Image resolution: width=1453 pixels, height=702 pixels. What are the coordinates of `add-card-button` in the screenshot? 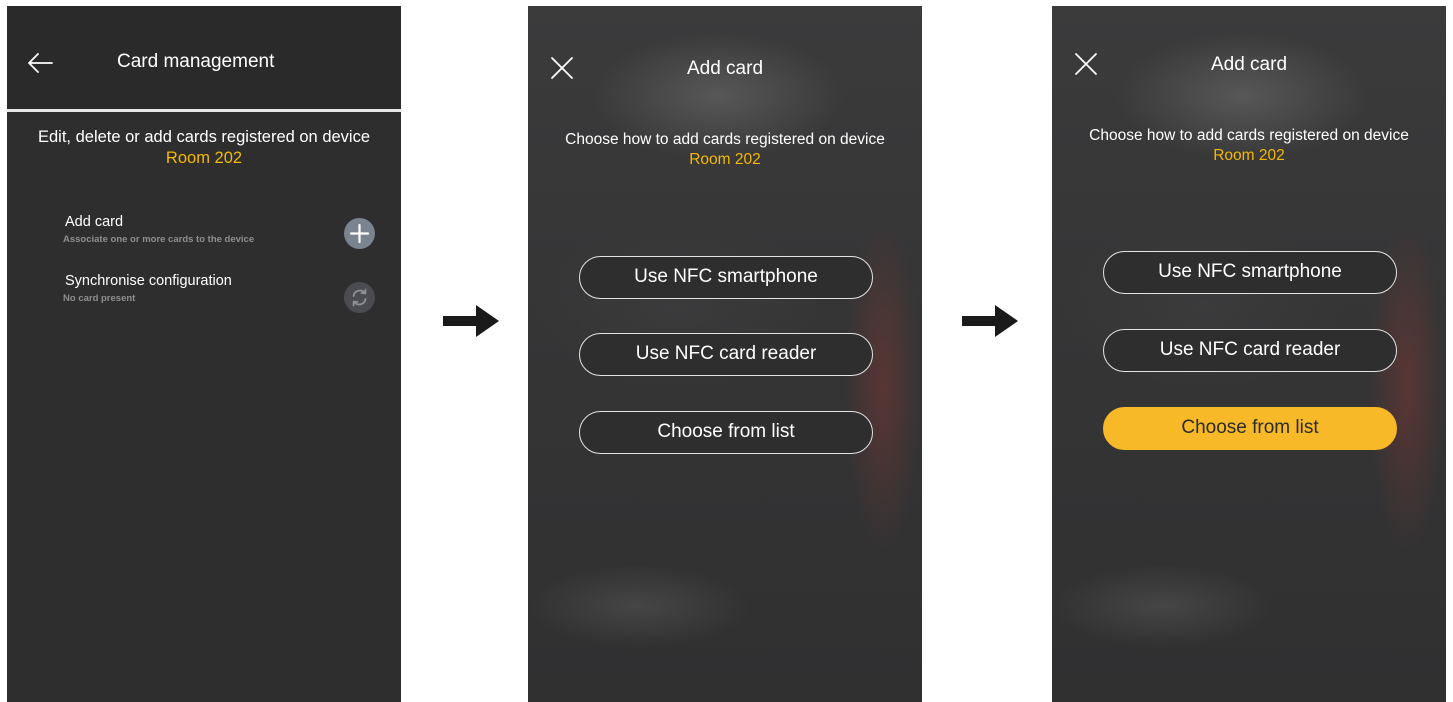 It's located at (359, 233).